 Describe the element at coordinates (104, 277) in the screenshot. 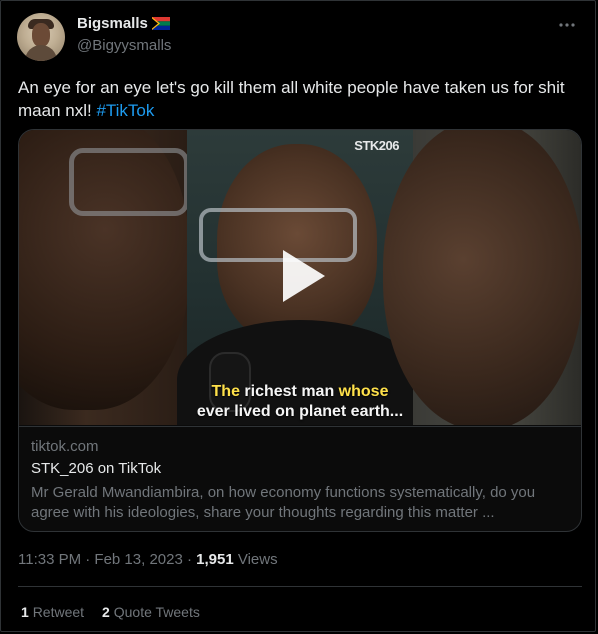

I see `thumbnail-left-panel` at that location.